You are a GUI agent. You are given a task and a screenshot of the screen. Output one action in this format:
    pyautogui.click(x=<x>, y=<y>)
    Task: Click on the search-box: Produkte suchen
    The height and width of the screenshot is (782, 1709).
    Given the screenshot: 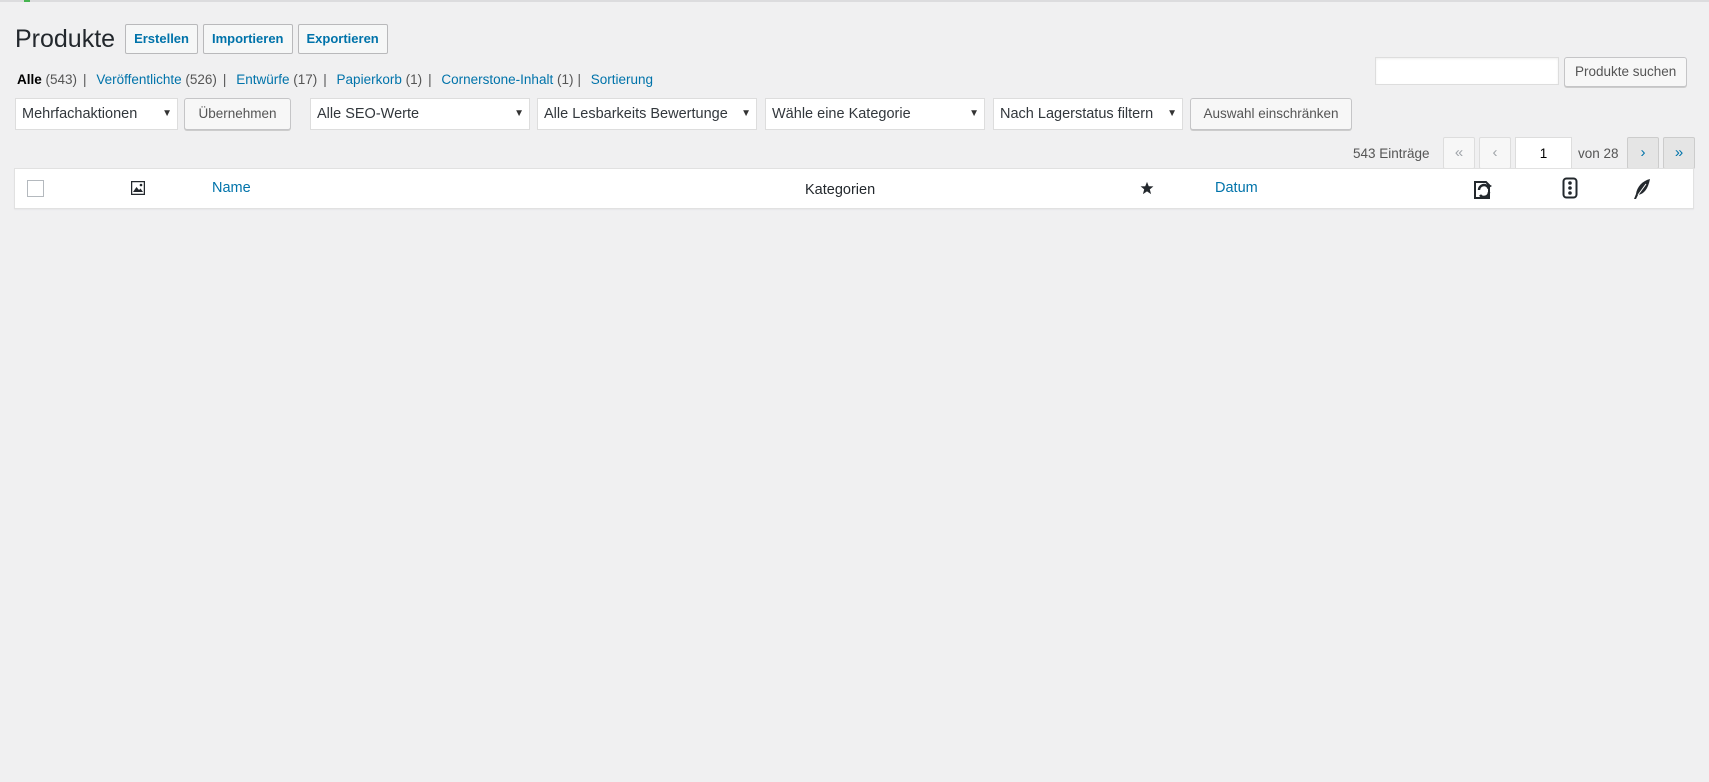 What is the action you would take?
    pyautogui.click(x=1531, y=72)
    